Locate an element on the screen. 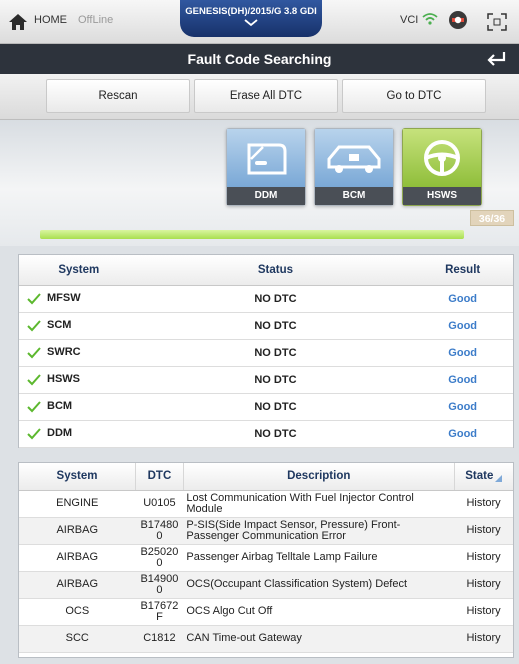  wifi-icon is located at coordinates (430, 19).